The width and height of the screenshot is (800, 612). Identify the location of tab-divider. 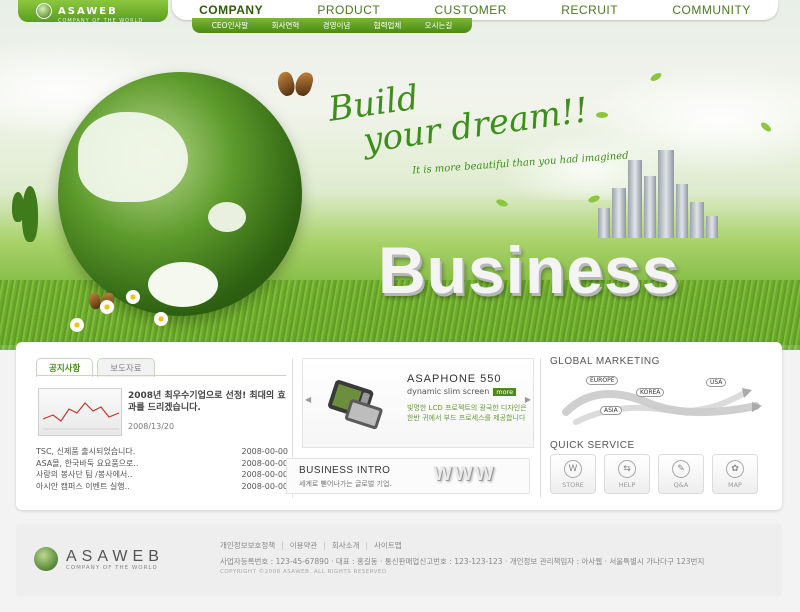
(161, 375).